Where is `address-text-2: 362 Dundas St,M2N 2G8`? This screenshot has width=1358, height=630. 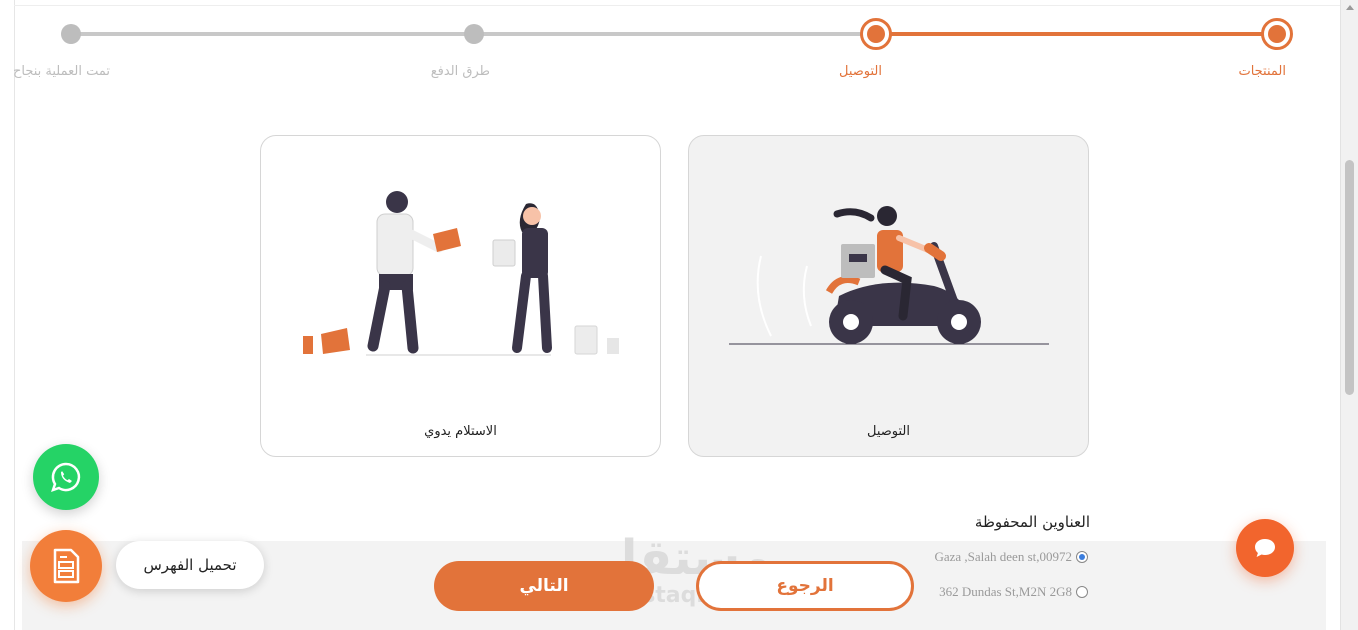
address-text-2: 362 Dundas St,M2N 2G8 is located at coordinates (1005, 591).